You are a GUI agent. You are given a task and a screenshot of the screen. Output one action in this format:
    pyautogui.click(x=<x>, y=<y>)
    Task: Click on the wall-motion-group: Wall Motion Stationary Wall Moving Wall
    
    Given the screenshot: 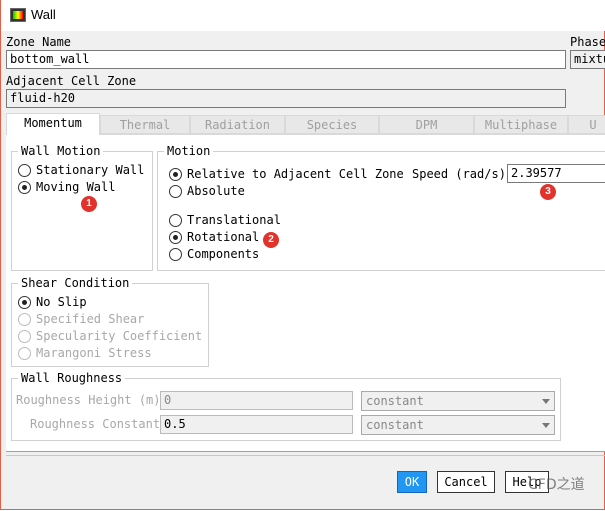 What is the action you would take?
    pyautogui.click(x=82, y=207)
    